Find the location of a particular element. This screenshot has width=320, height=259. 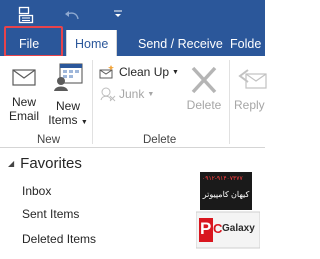

watermark-fa-text: کیهان کامپیوتر is located at coordinates (226, 194).